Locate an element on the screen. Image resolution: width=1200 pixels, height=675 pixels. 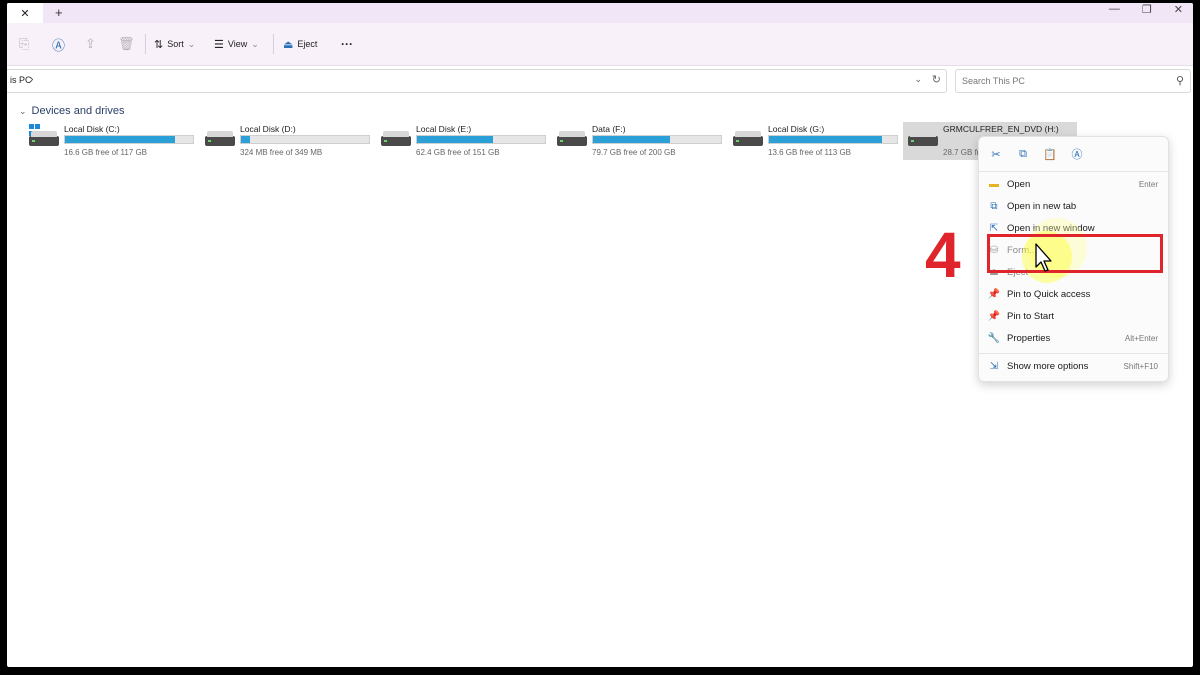
eject-label: Eject is located at coordinates (307, 44).